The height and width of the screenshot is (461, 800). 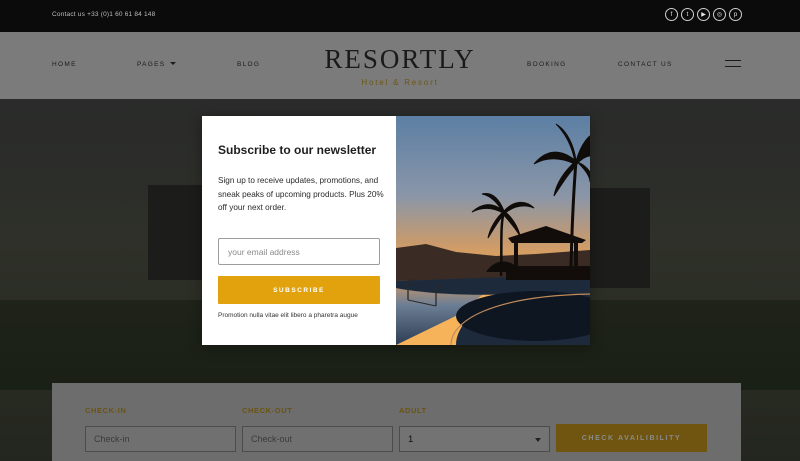 What do you see at coordinates (719, 14) in the screenshot?
I see `instagram-icon: ◎` at bounding box center [719, 14].